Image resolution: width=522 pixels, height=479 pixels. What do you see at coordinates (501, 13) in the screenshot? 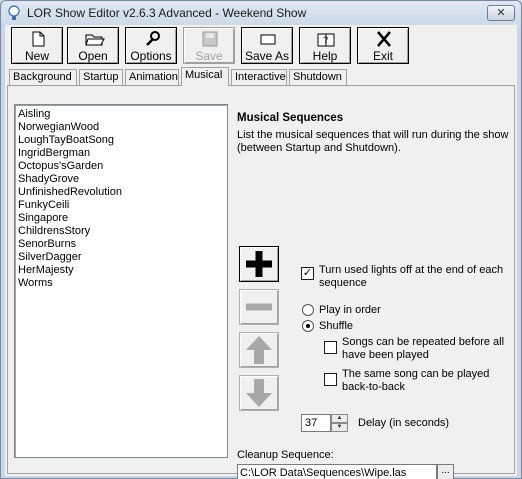
I see `window-close-button: ✕` at bounding box center [501, 13].